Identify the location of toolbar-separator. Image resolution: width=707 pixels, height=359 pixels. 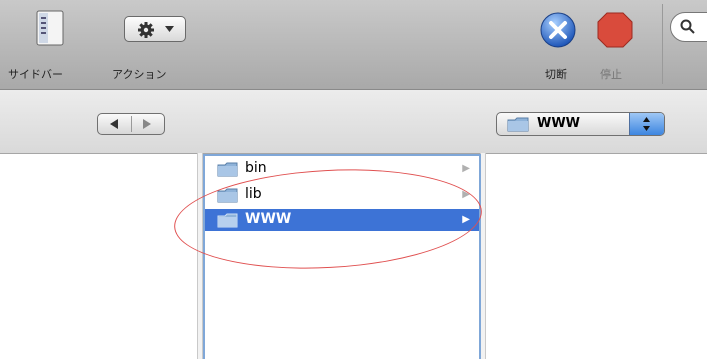
(662, 44).